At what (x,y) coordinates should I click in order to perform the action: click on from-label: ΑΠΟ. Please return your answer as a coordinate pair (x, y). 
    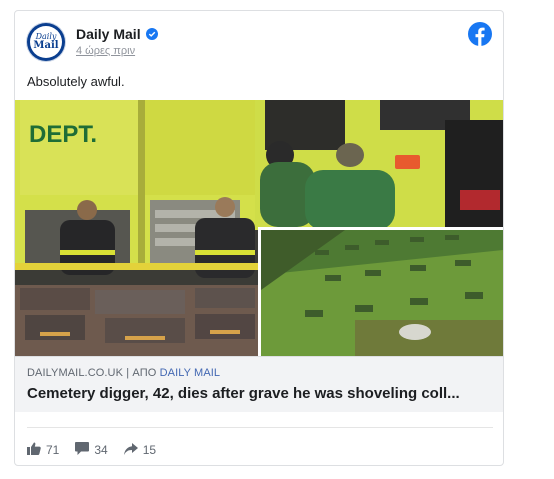
    Looking at the image, I should click on (144, 373).